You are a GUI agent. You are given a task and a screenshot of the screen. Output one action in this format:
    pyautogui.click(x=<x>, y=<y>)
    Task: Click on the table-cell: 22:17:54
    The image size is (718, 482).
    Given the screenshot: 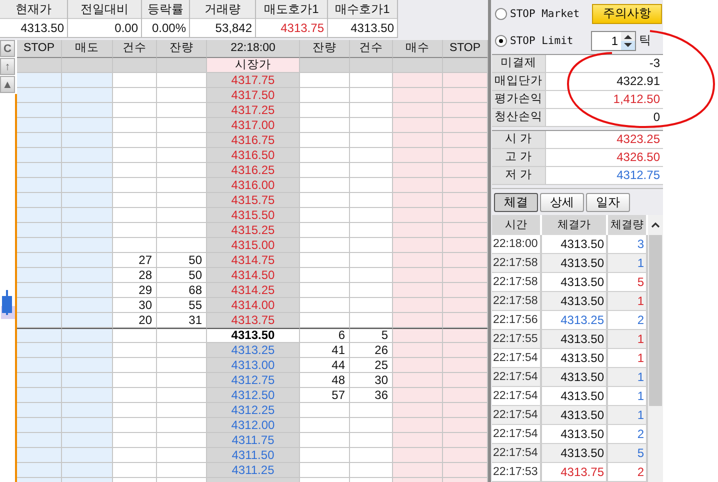 What is the action you would take?
    pyautogui.click(x=517, y=396)
    